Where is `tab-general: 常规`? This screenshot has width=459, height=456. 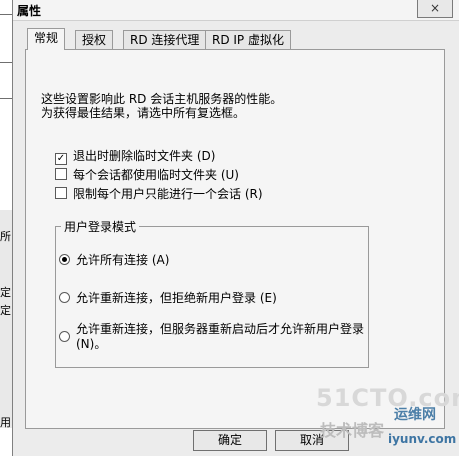
tab-general: 常规 is located at coordinates (46, 39).